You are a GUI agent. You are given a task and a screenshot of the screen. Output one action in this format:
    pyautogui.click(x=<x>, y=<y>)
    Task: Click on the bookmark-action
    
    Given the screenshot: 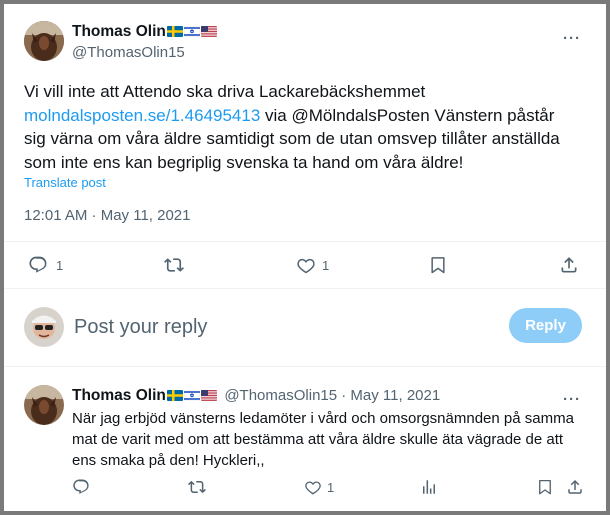 What is the action you would take?
    pyautogui.click(x=438, y=265)
    